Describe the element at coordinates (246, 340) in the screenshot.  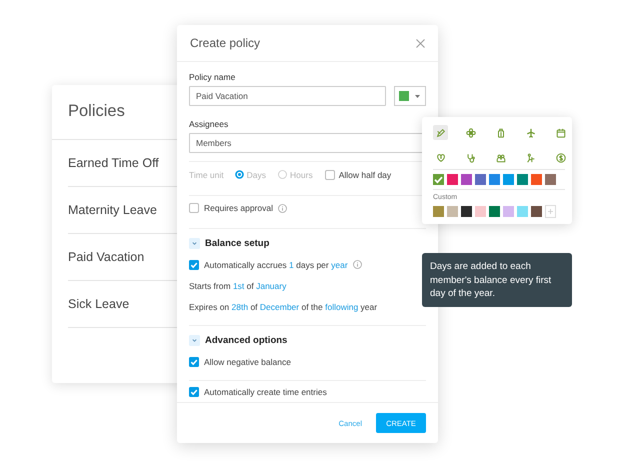
I see `section-title: Advanced options` at that location.